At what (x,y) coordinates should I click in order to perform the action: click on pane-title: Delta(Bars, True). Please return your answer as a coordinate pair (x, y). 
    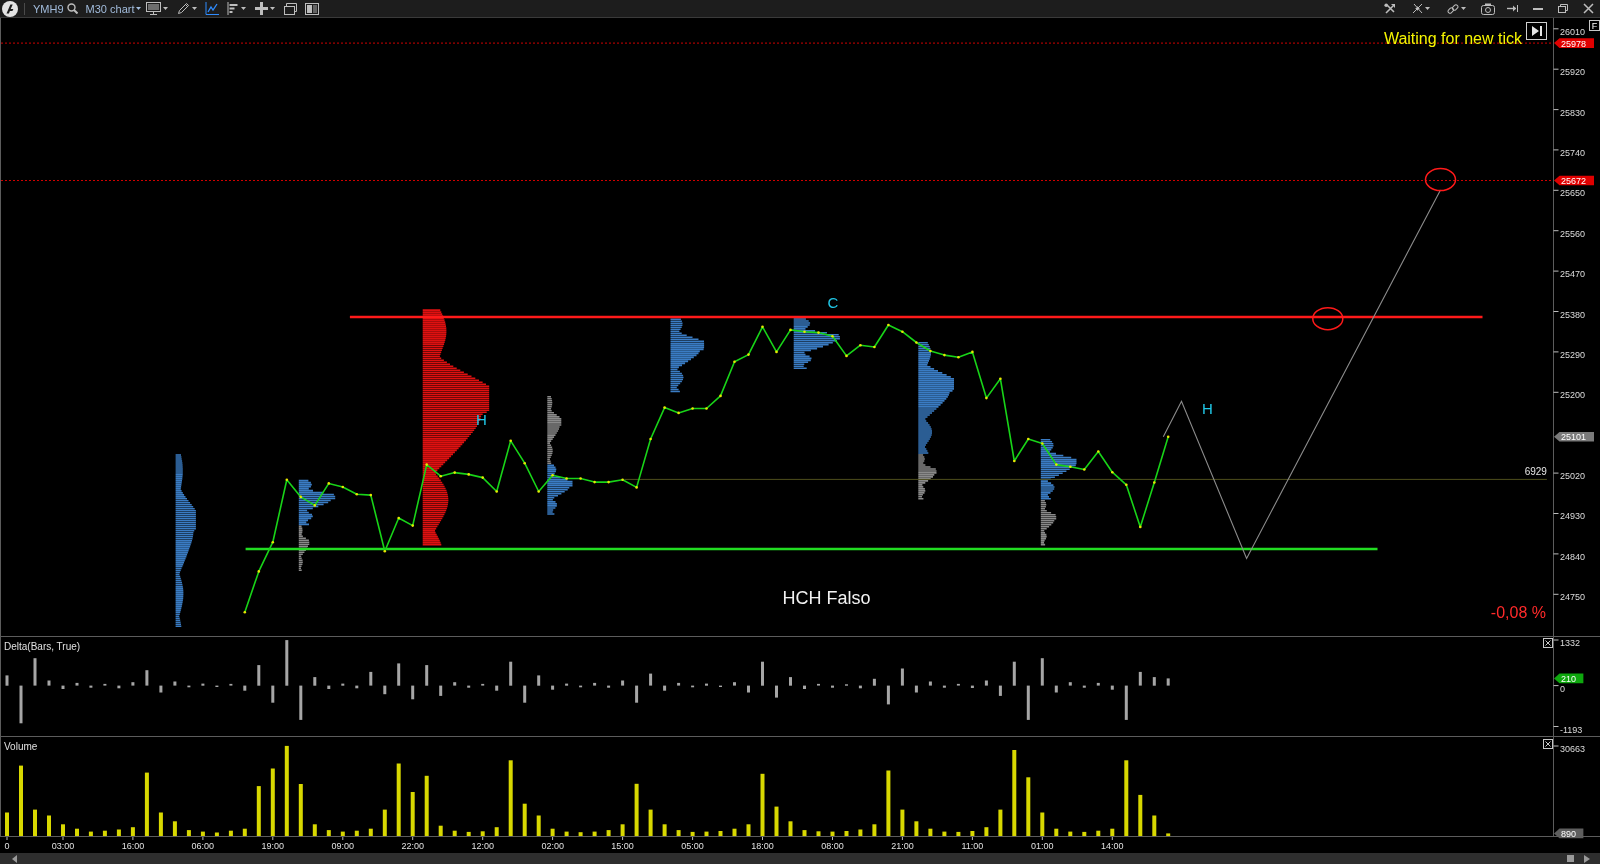
    Looking at the image, I should click on (42, 646).